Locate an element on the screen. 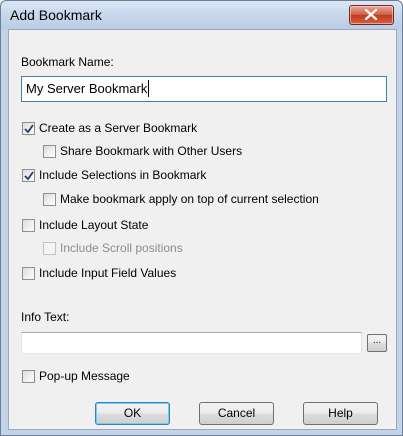 The width and height of the screenshot is (403, 436). checkbox-label: Include Layout State is located at coordinates (94, 225).